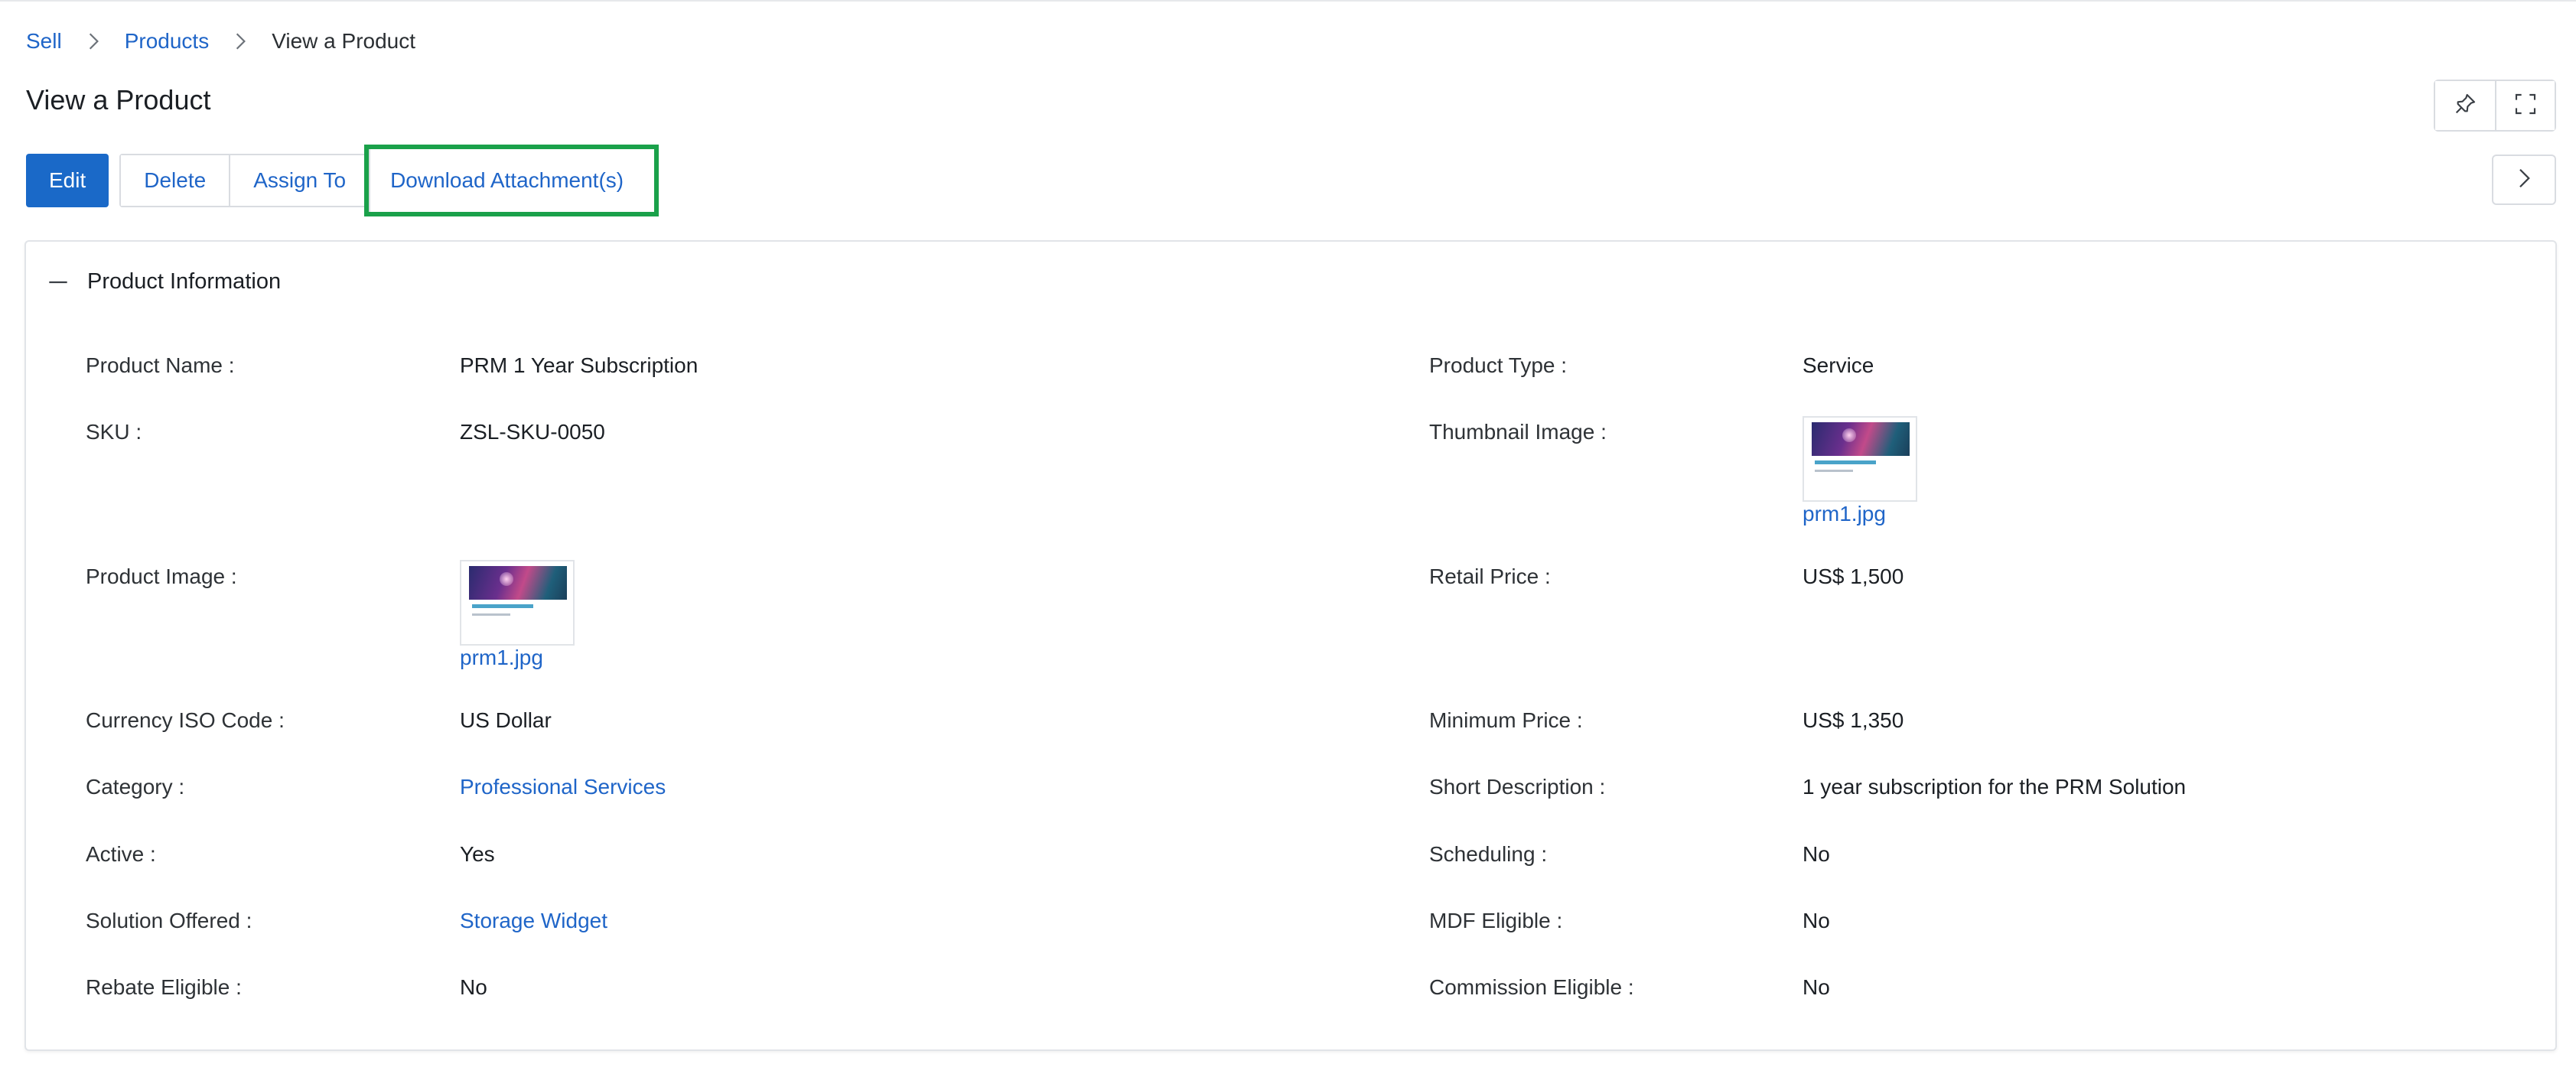 This screenshot has width=2576, height=1077. I want to click on product-image-preview, so click(517, 603).